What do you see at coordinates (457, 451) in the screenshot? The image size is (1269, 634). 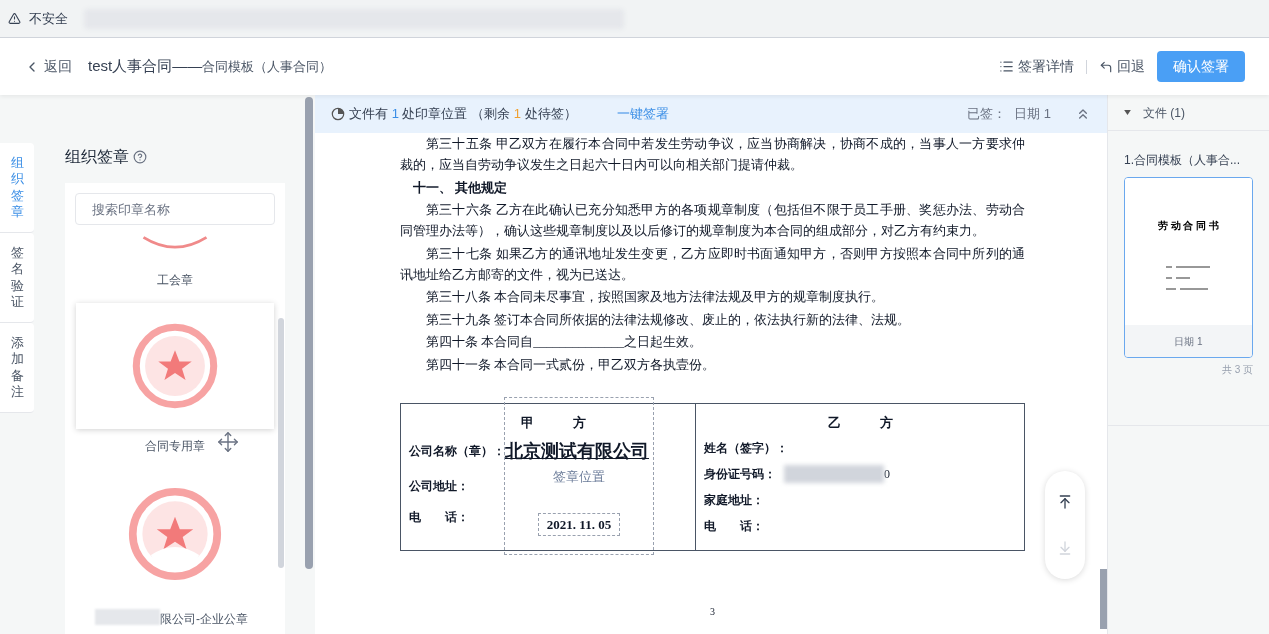 I see `field-label: 公司名称（章）：` at bounding box center [457, 451].